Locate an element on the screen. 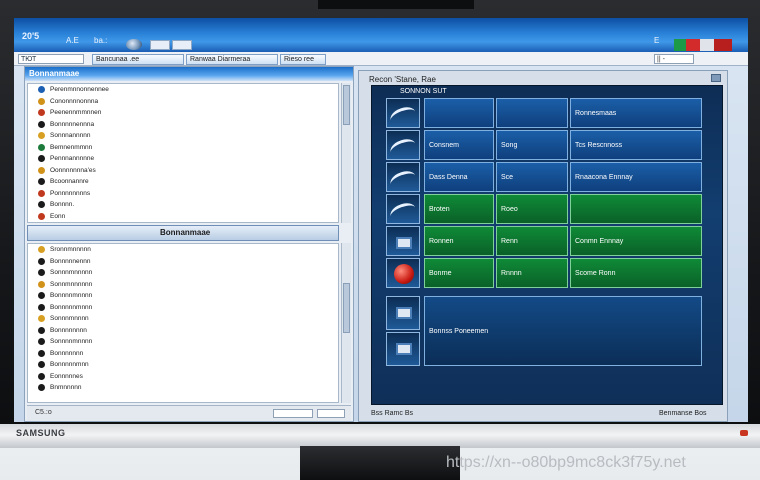 This screenshot has width=760, height=480. status-text: C5.:o is located at coordinates (43, 412).